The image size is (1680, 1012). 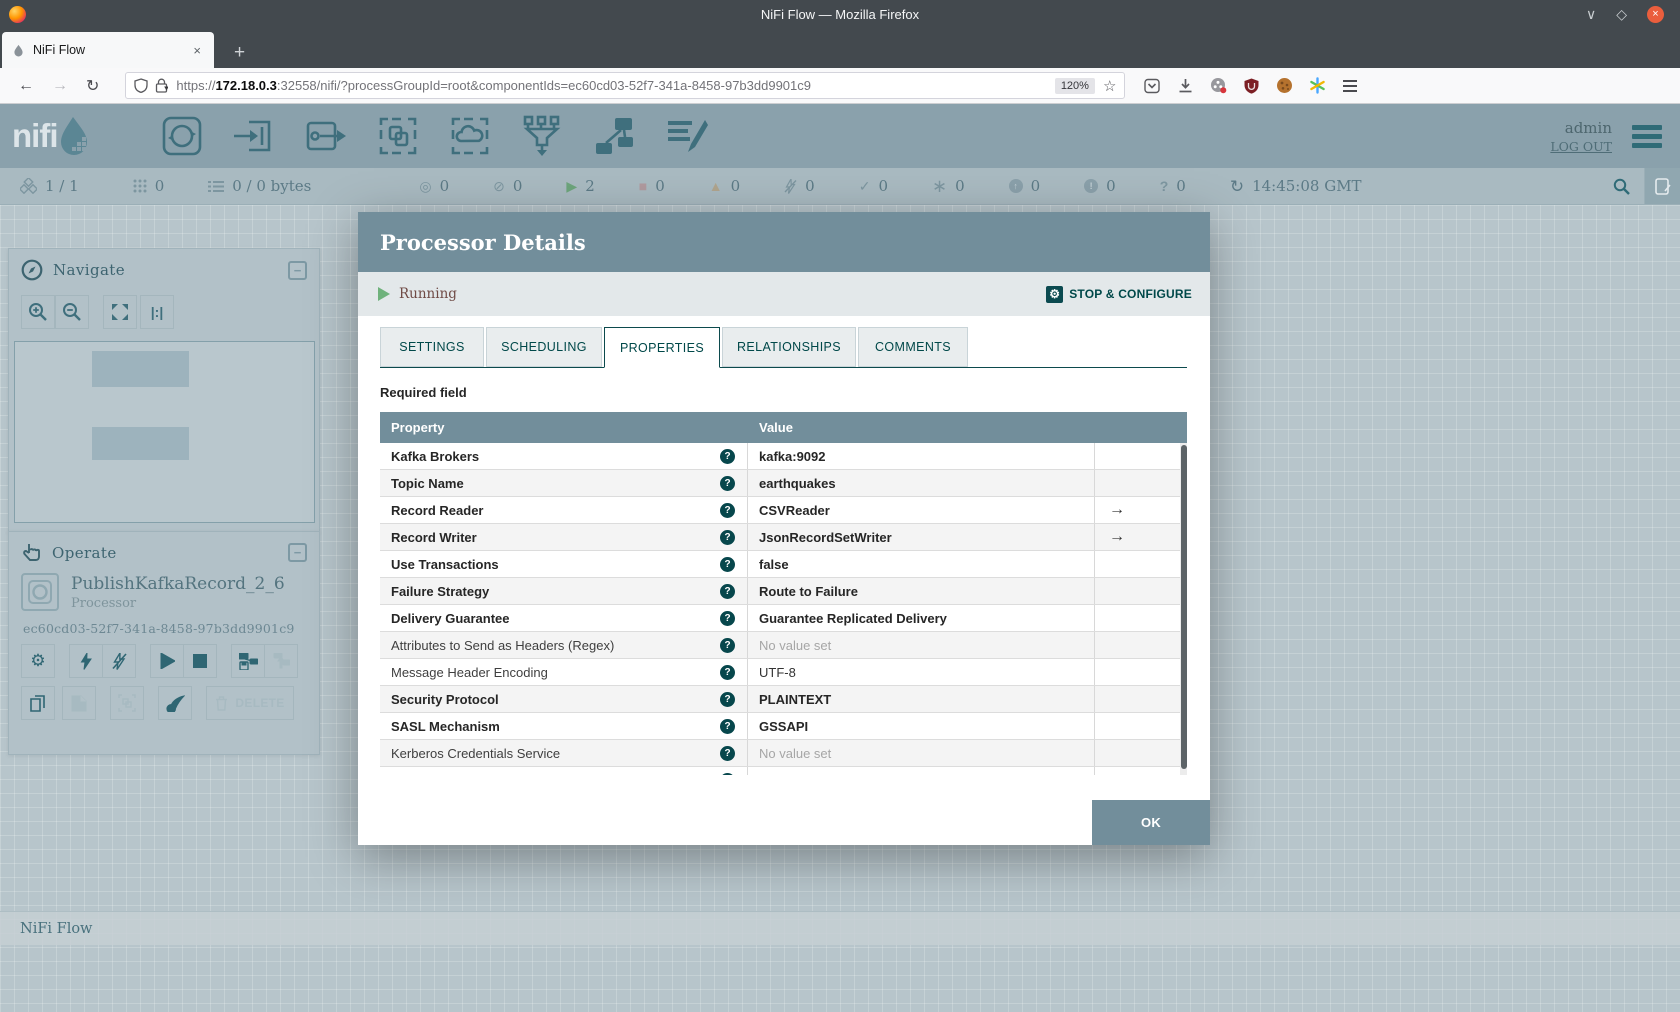 What do you see at coordinates (783, 564) in the screenshot?
I see `table-row: Use Transactions? false` at bounding box center [783, 564].